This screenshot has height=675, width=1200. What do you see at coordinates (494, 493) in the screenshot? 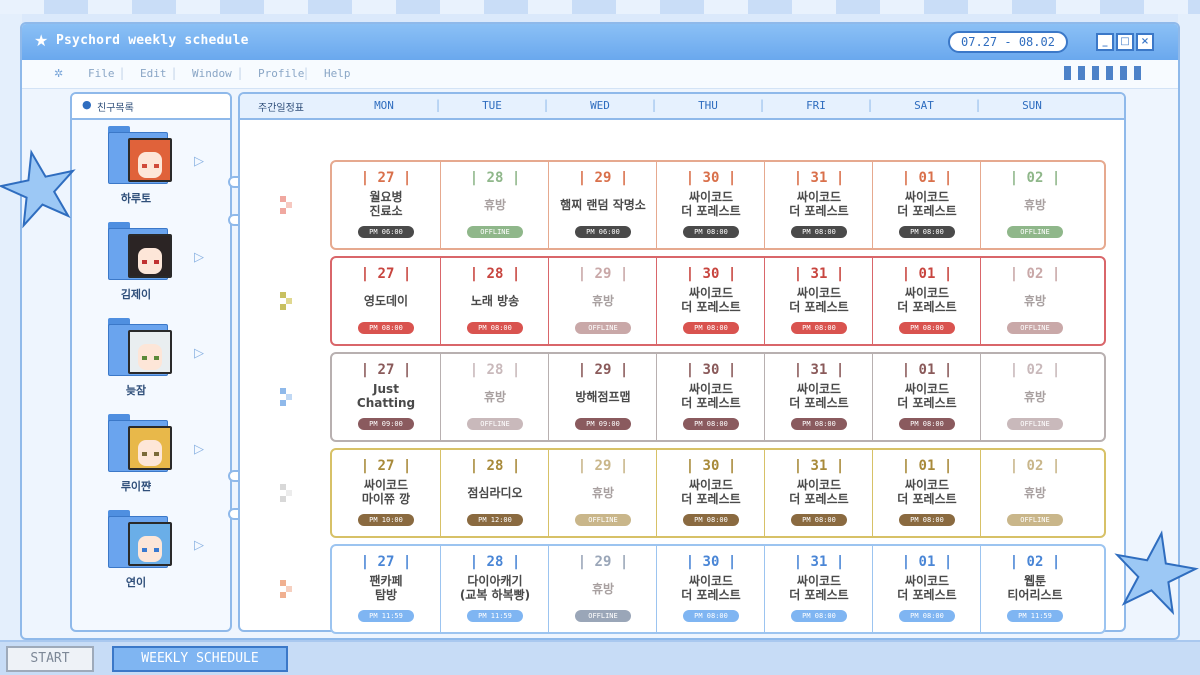
I see `schedule-cell: | 28 | 점심라디오 PM 12:00` at bounding box center [494, 493].